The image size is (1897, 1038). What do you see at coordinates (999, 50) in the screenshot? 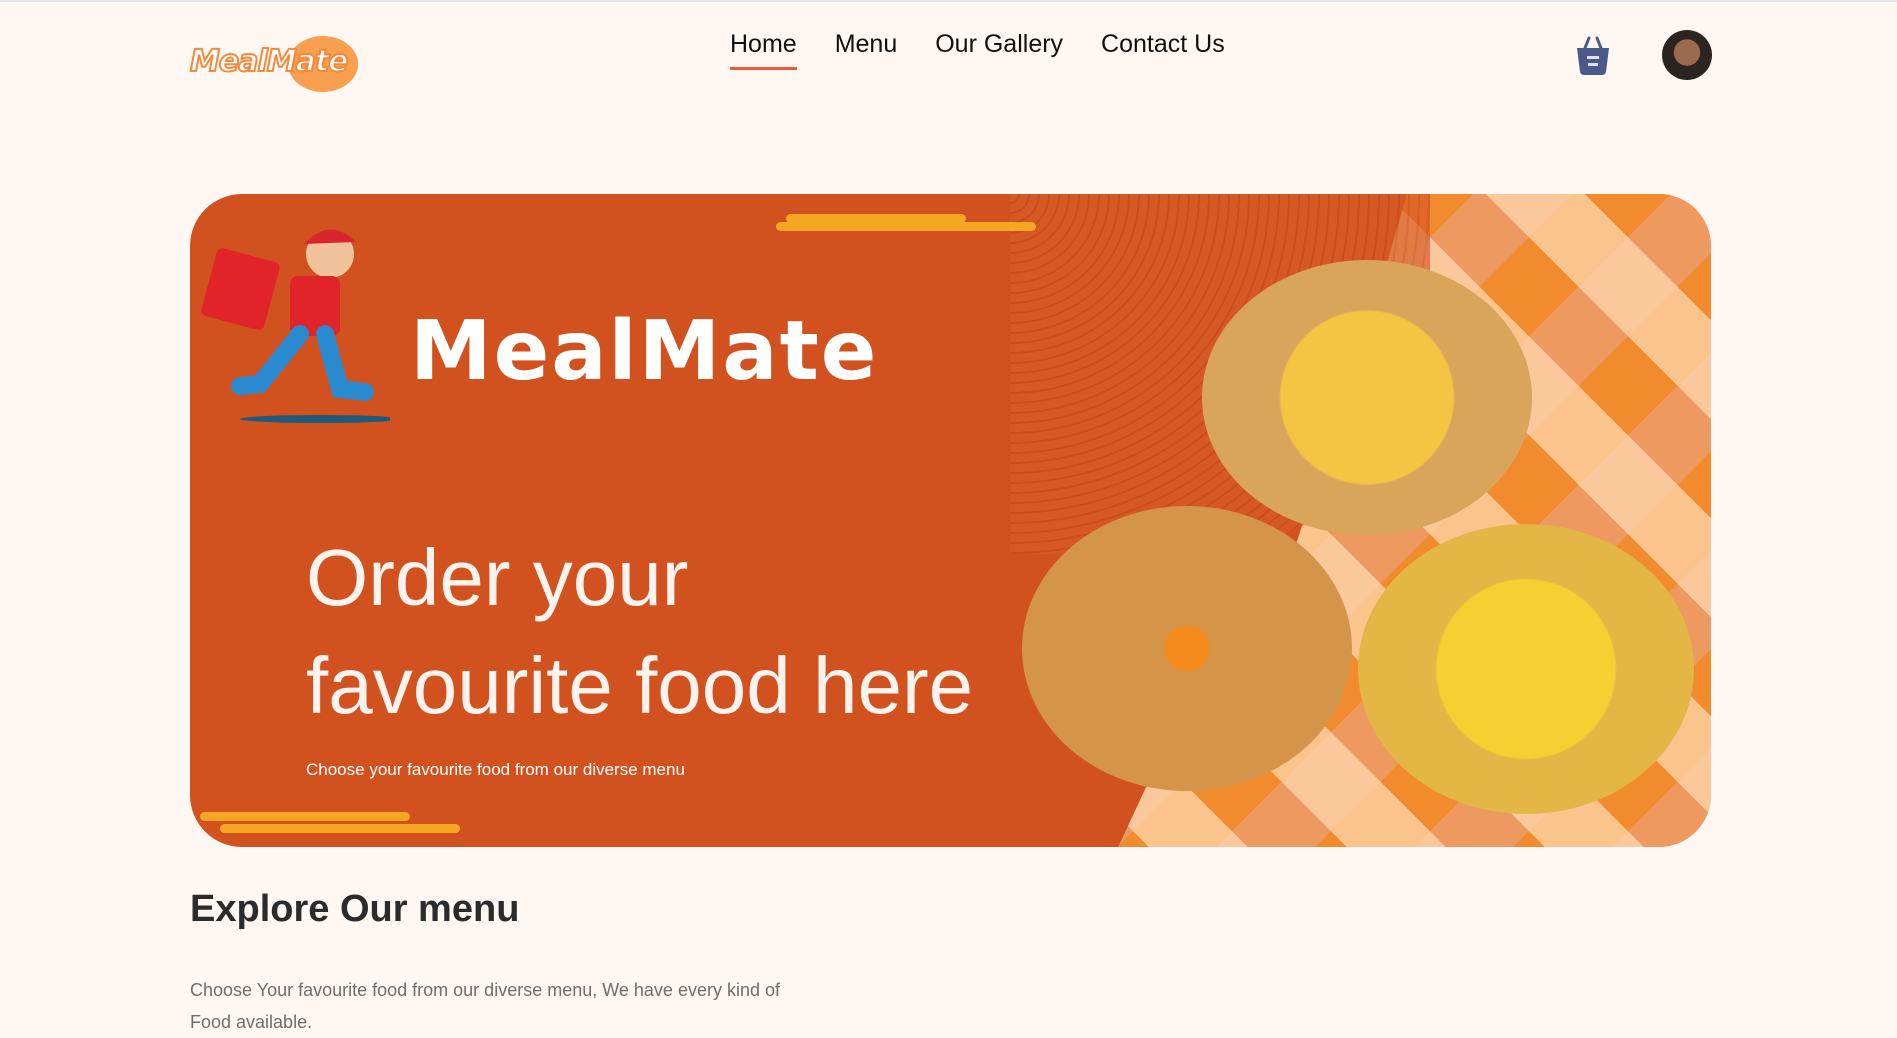
I see `nav-gallery: Our Gallery` at bounding box center [999, 50].